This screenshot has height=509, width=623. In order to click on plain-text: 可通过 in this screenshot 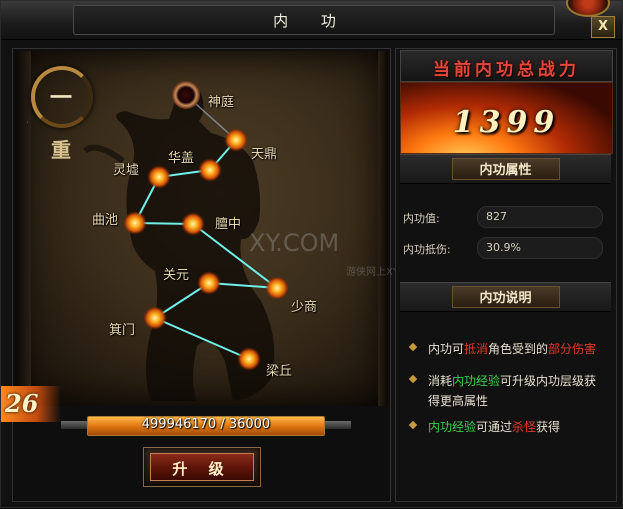, I will do `click(494, 427)`.